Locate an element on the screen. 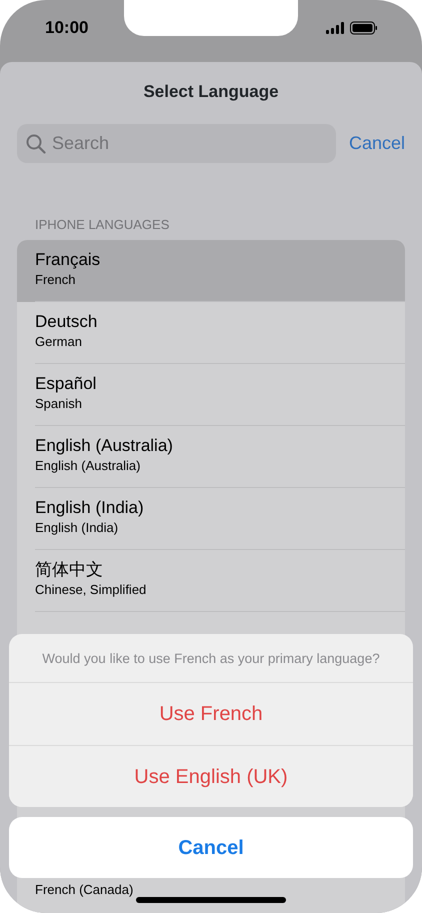 Image resolution: width=422 pixels, height=913 pixels. language-name: English (Australia) is located at coordinates (104, 446).